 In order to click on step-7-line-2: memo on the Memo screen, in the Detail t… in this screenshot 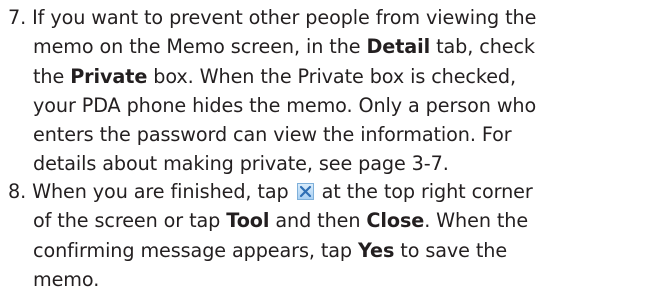, I will do `click(284, 47)`.